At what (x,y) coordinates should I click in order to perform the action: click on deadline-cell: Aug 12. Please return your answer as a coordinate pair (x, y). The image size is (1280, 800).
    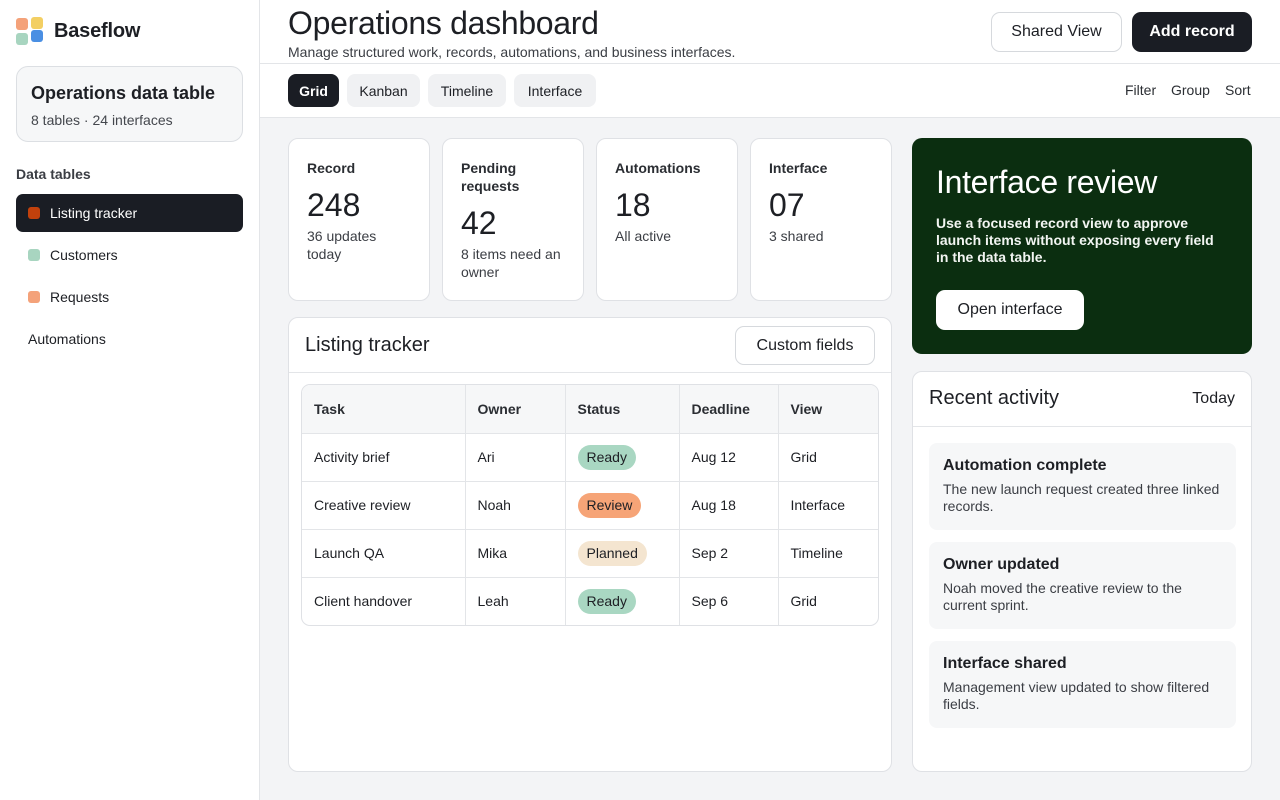
    Looking at the image, I should click on (729, 457).